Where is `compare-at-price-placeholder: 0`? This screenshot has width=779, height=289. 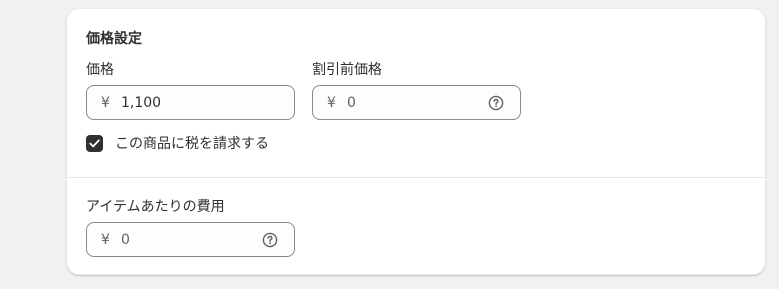 compare-at-price-placeholder: 0 is located at coordinates (417, 103).